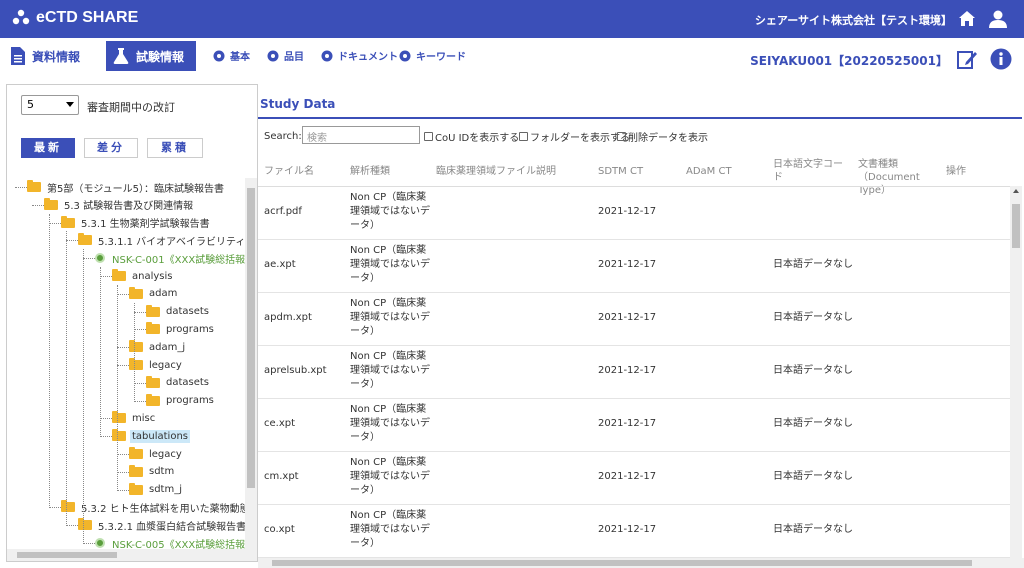  I want to click on tree-node-label: NSK-C-001《XXX試験総括報, so click(178, 260).